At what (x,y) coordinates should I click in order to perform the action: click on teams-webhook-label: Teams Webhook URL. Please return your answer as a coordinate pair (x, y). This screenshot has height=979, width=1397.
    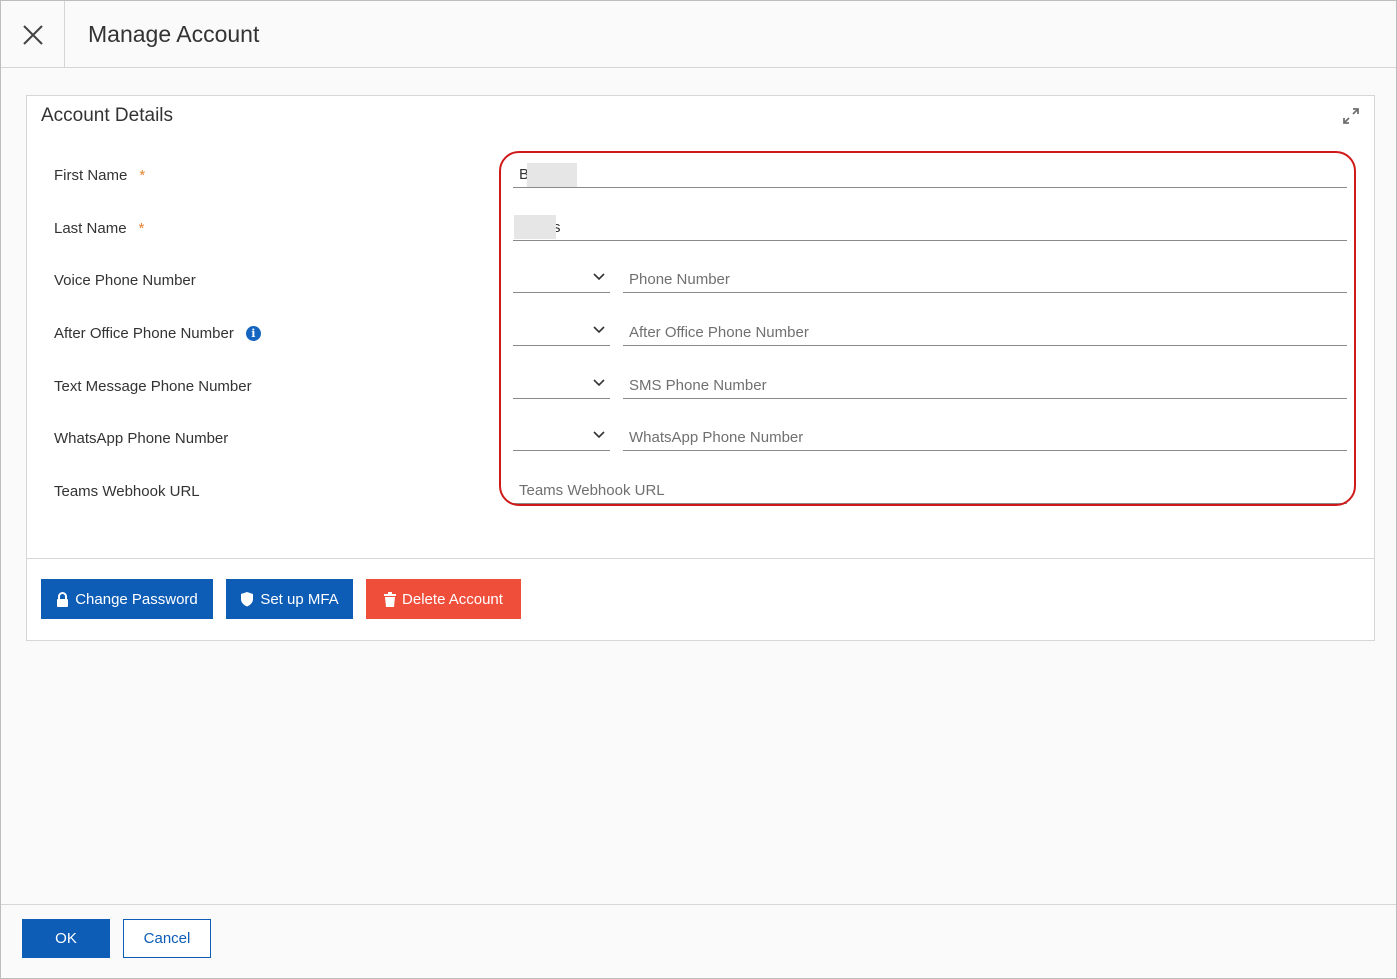
    Looking at the image, I should click on (127, 491).